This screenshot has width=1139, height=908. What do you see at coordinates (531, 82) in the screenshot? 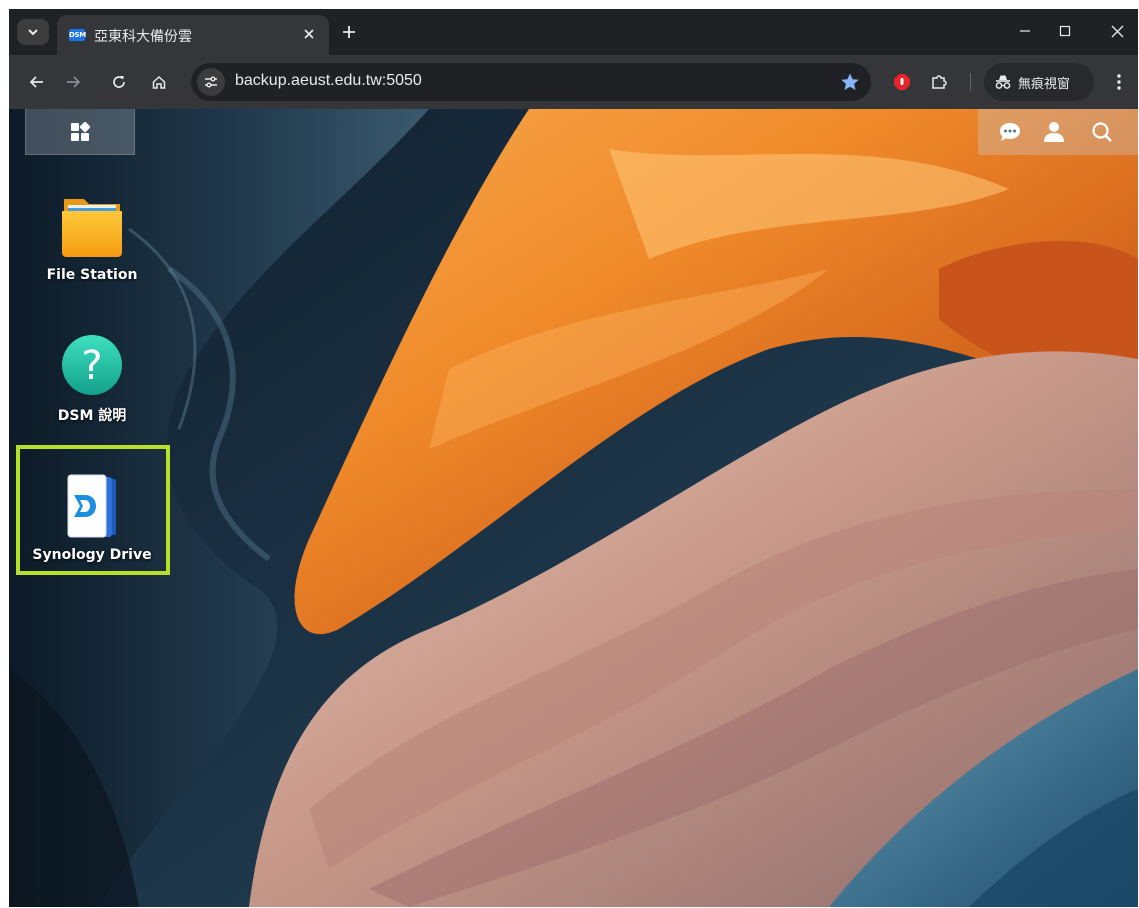
I see `address-bar: backup.aeust.edu.tw:5050` at bounding box center [531, 82].